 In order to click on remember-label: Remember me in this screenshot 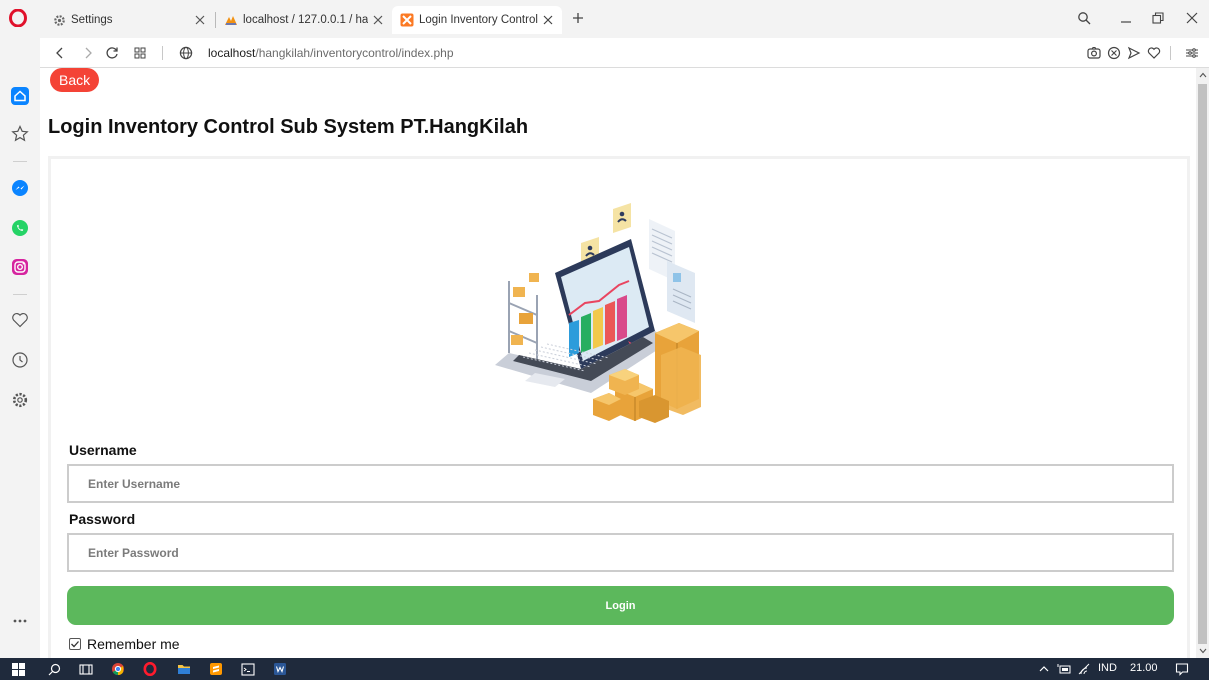, I will do `click(133, 644)`.